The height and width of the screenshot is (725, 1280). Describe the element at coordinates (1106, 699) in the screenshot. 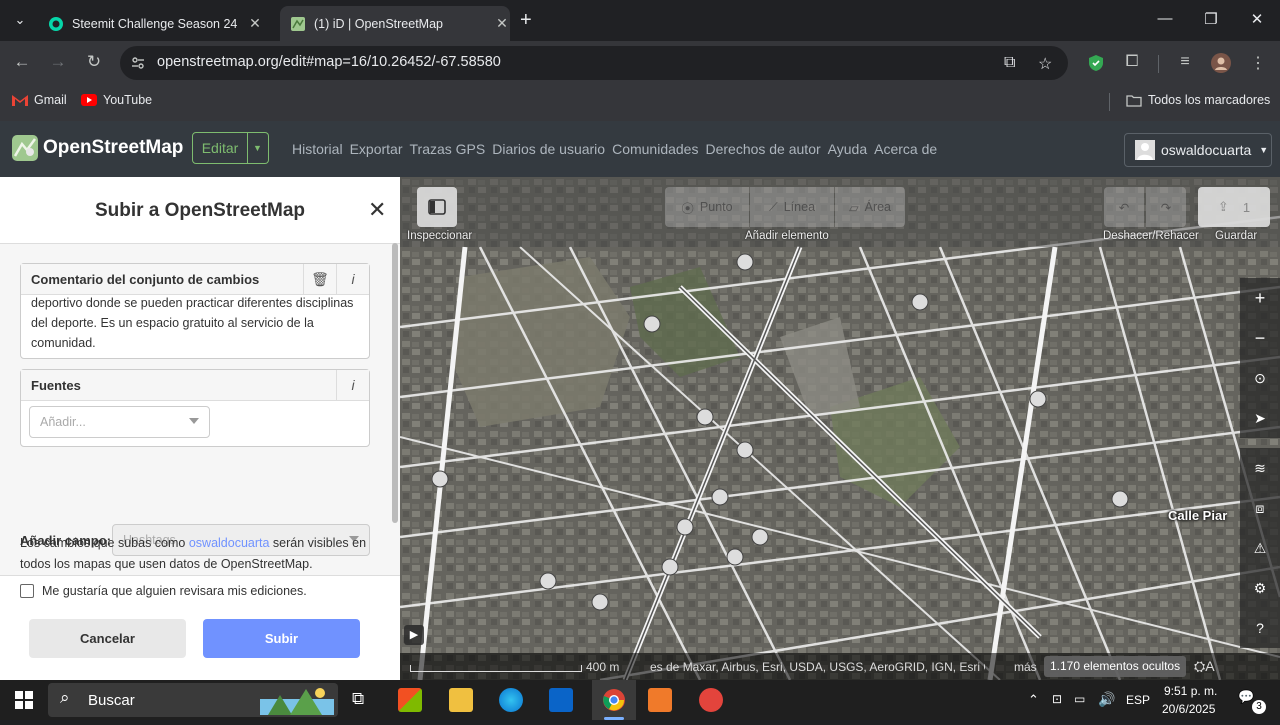

I see `volume-icon: 🔊` at that location.